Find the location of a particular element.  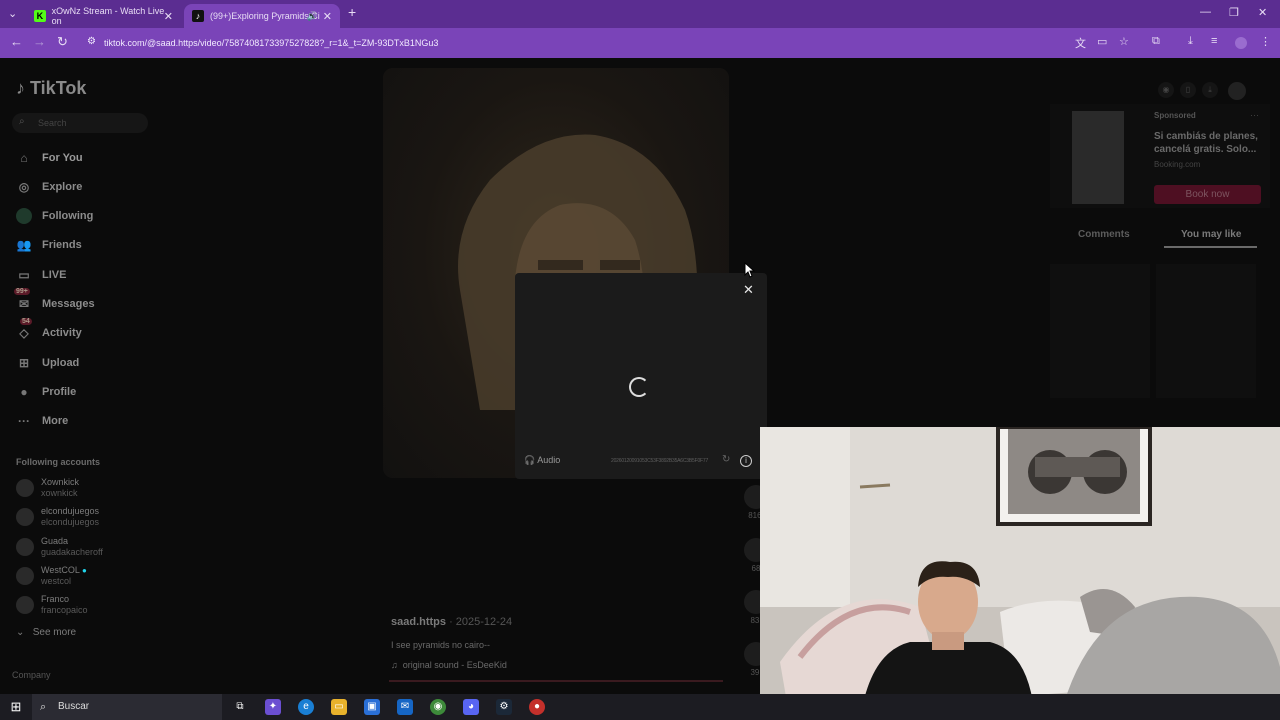

tiktok-logo: ♪ TikTok is located at coordinates (51, 88).